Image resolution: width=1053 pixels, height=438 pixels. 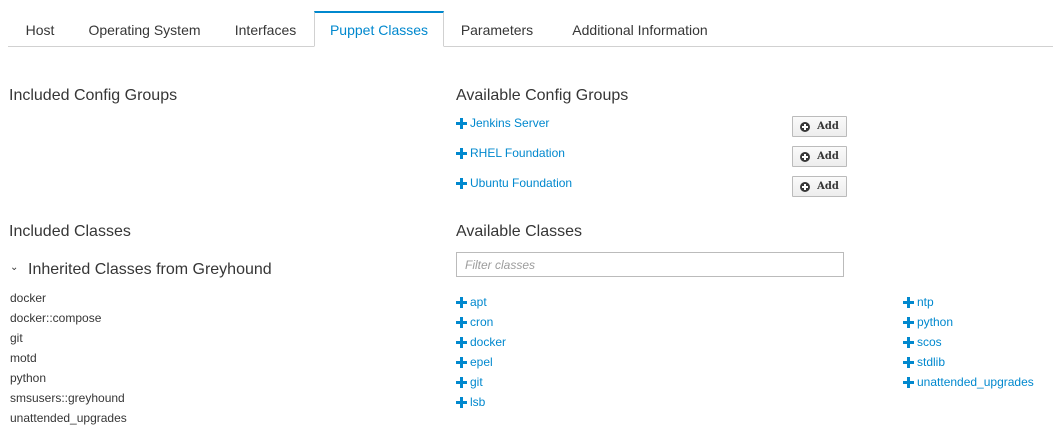 What do you see at coordinates (650, 264) in the screenshot?
I see `filter-classes-input` at bounding box center [650, 264].